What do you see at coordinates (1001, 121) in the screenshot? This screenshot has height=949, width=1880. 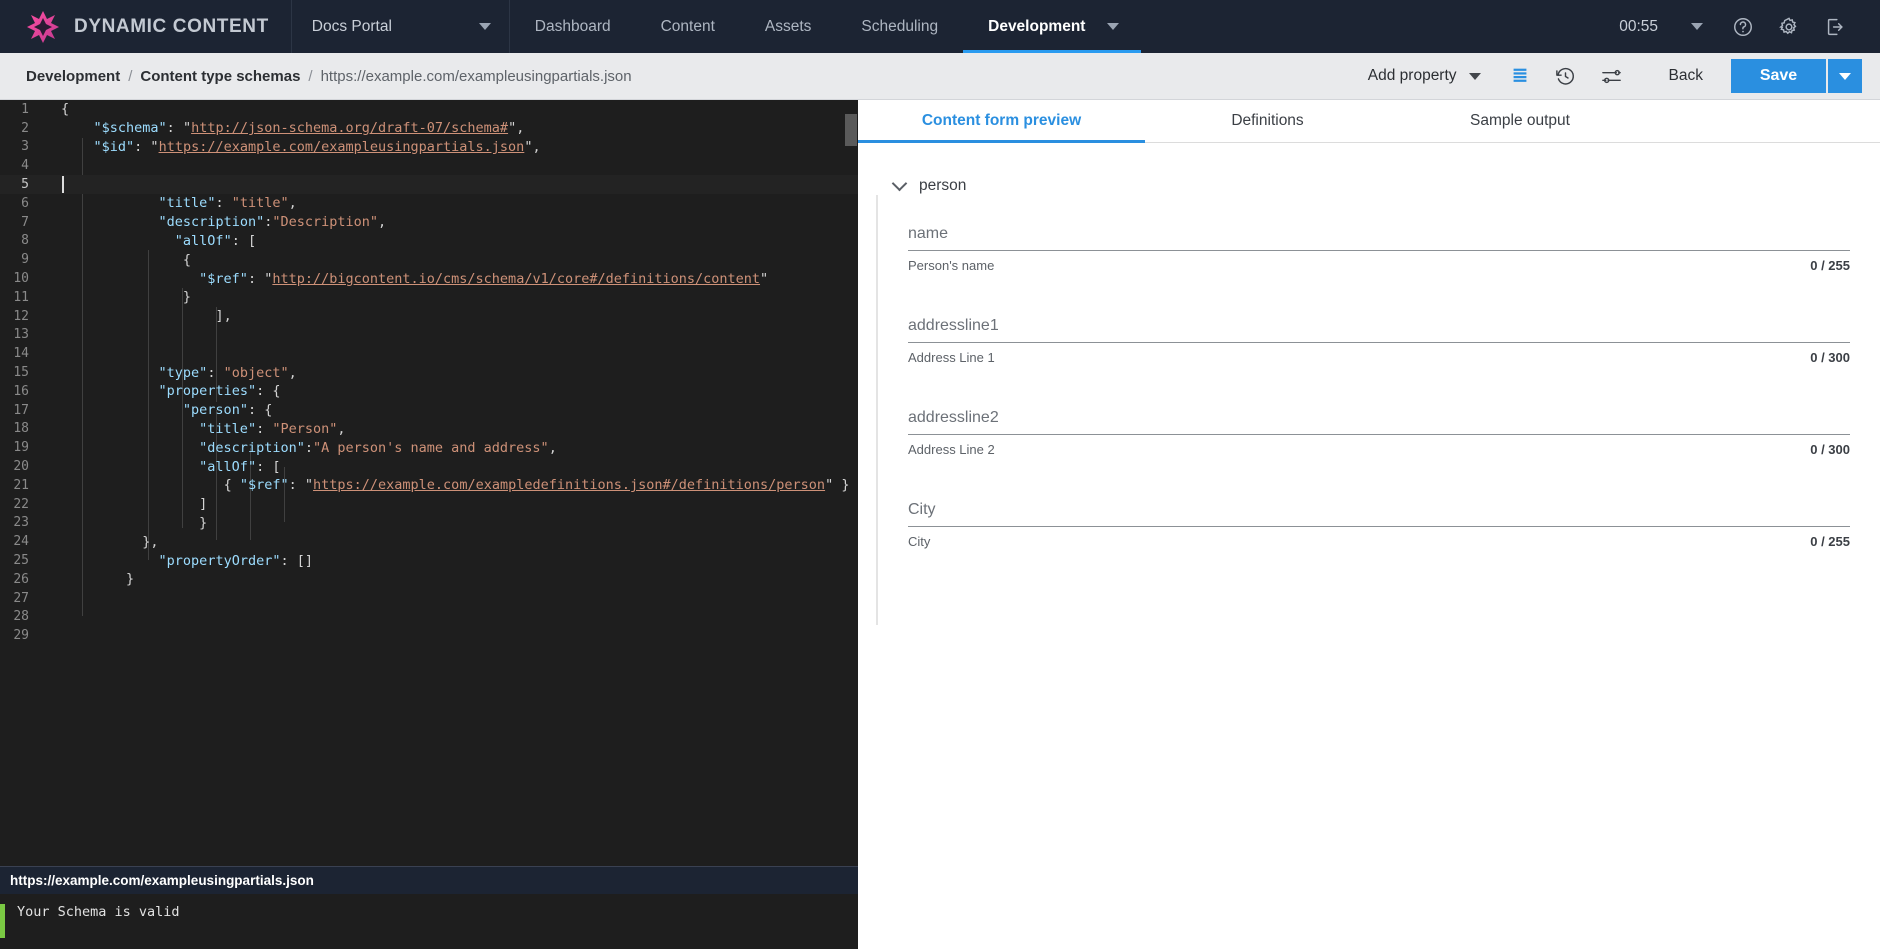 I see `tab-content-form-preview: Content form preview` at bounding box center [1001, 121].